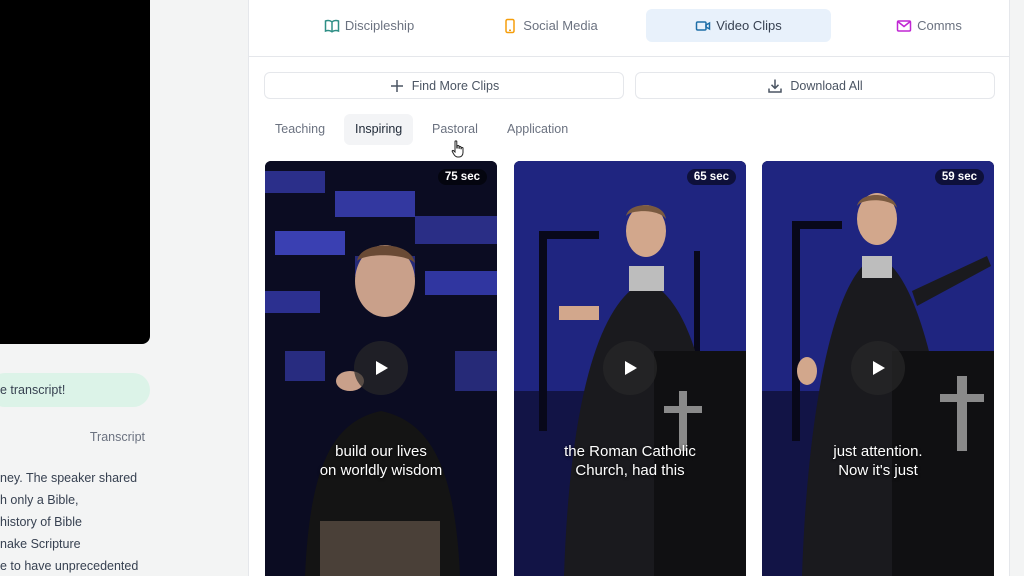  I want to click on tab-video-clips: Video Clips, so click(738, 25).